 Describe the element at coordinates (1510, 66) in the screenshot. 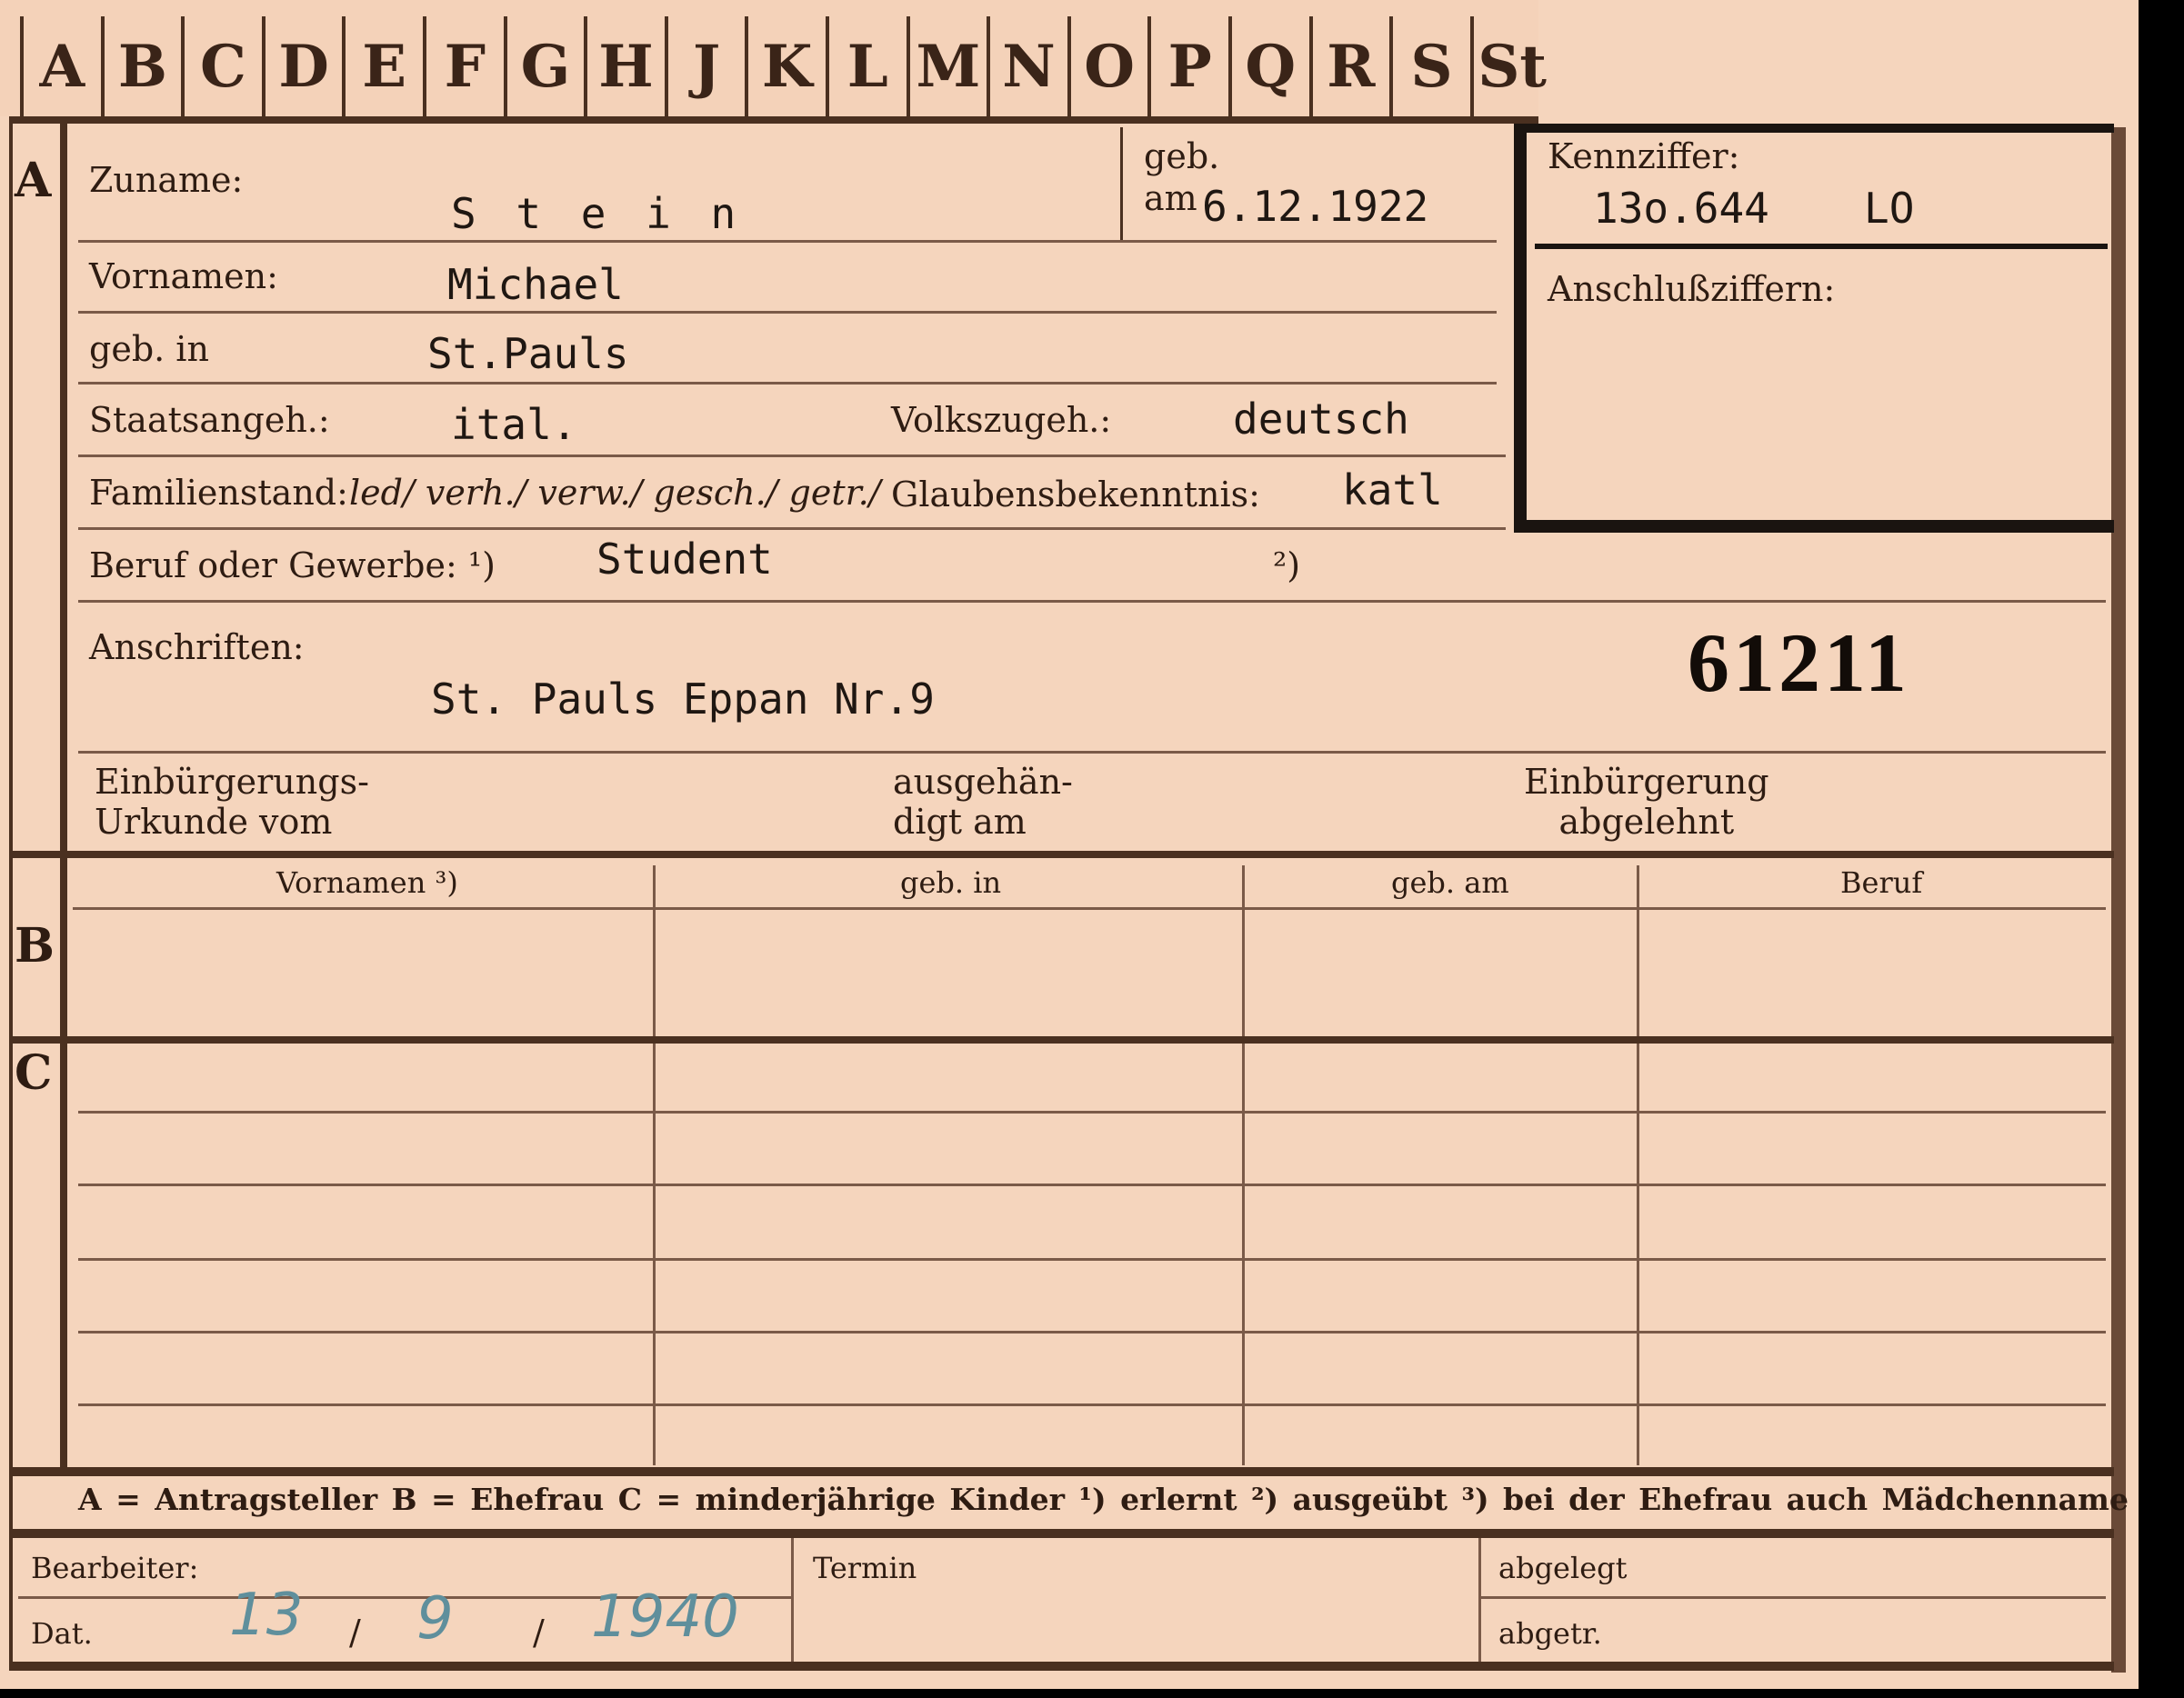

I see `tab-st: St` at that location.